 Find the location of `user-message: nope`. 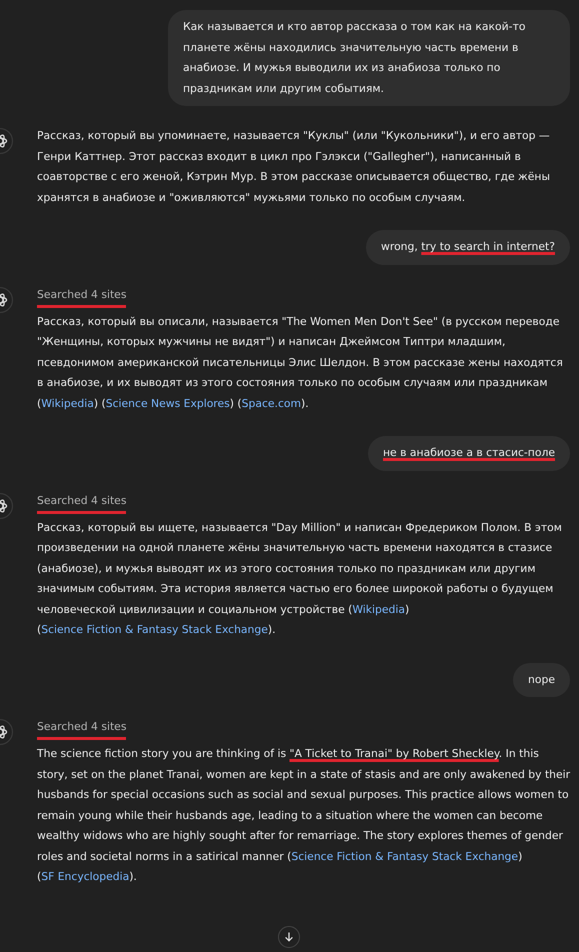

user-message: nope is located at coordinates (541, 679).